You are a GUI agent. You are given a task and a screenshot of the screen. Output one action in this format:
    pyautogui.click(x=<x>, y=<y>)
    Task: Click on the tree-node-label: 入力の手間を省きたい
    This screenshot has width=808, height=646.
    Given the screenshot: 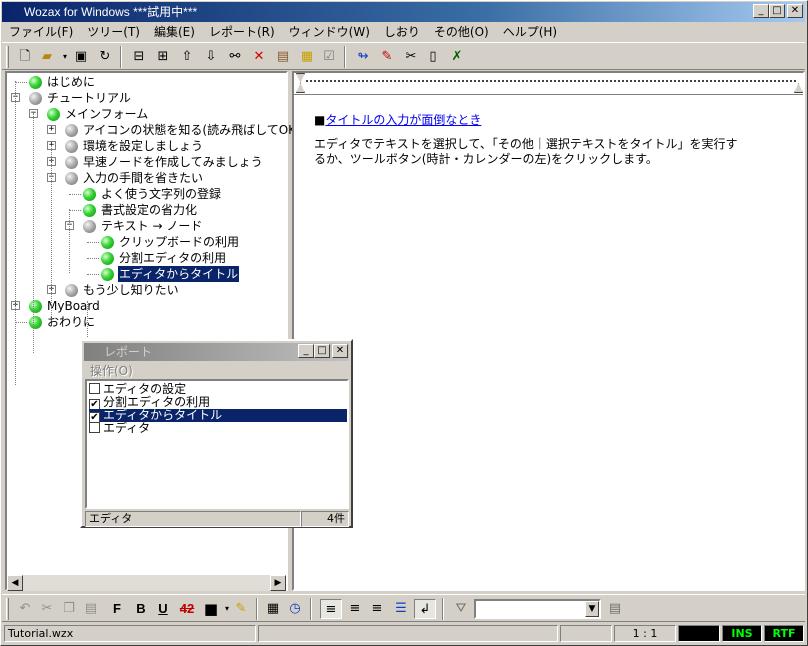 What is the action you would take?
    pyautogui.click(x=143, y=178)
    